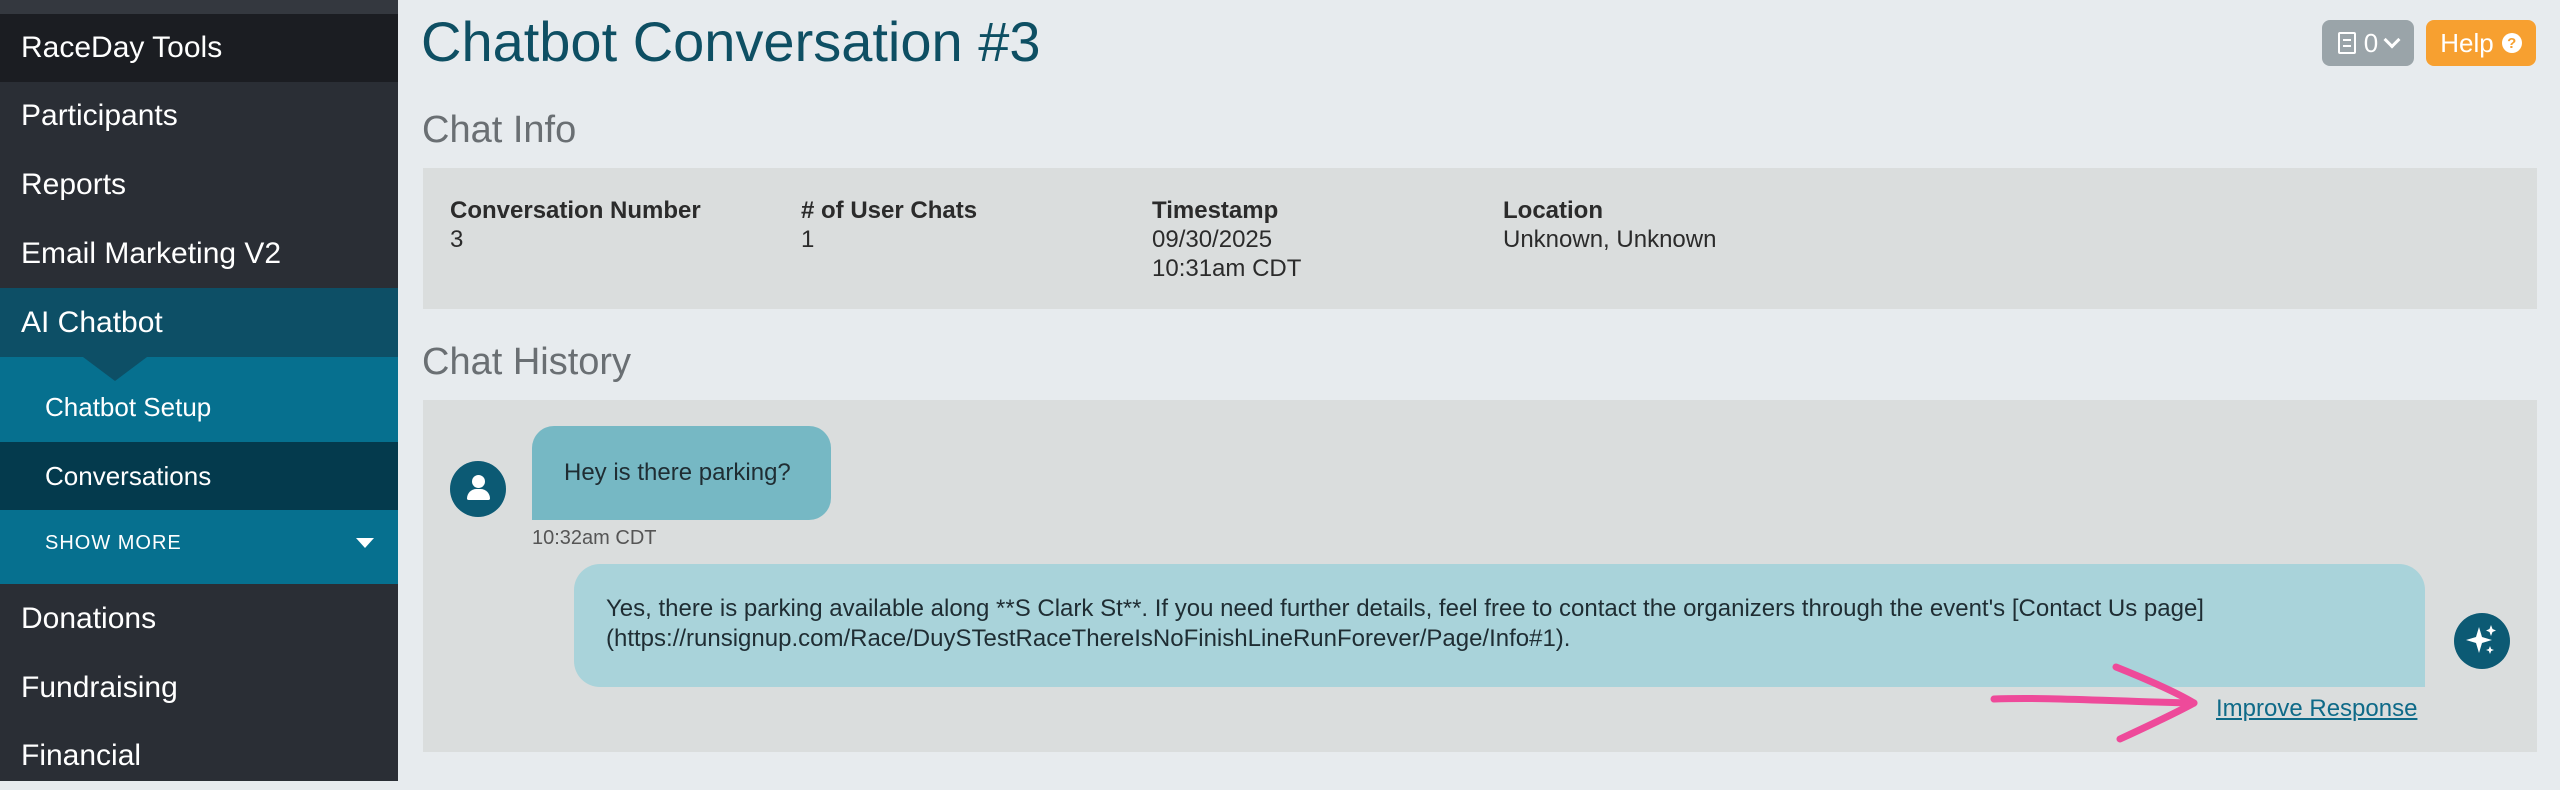 The width and height of the screenshot is (2560, 790). Describe the element at coordinates (115, 369) in the screenshot. I see `active-section-pointer` at that location.